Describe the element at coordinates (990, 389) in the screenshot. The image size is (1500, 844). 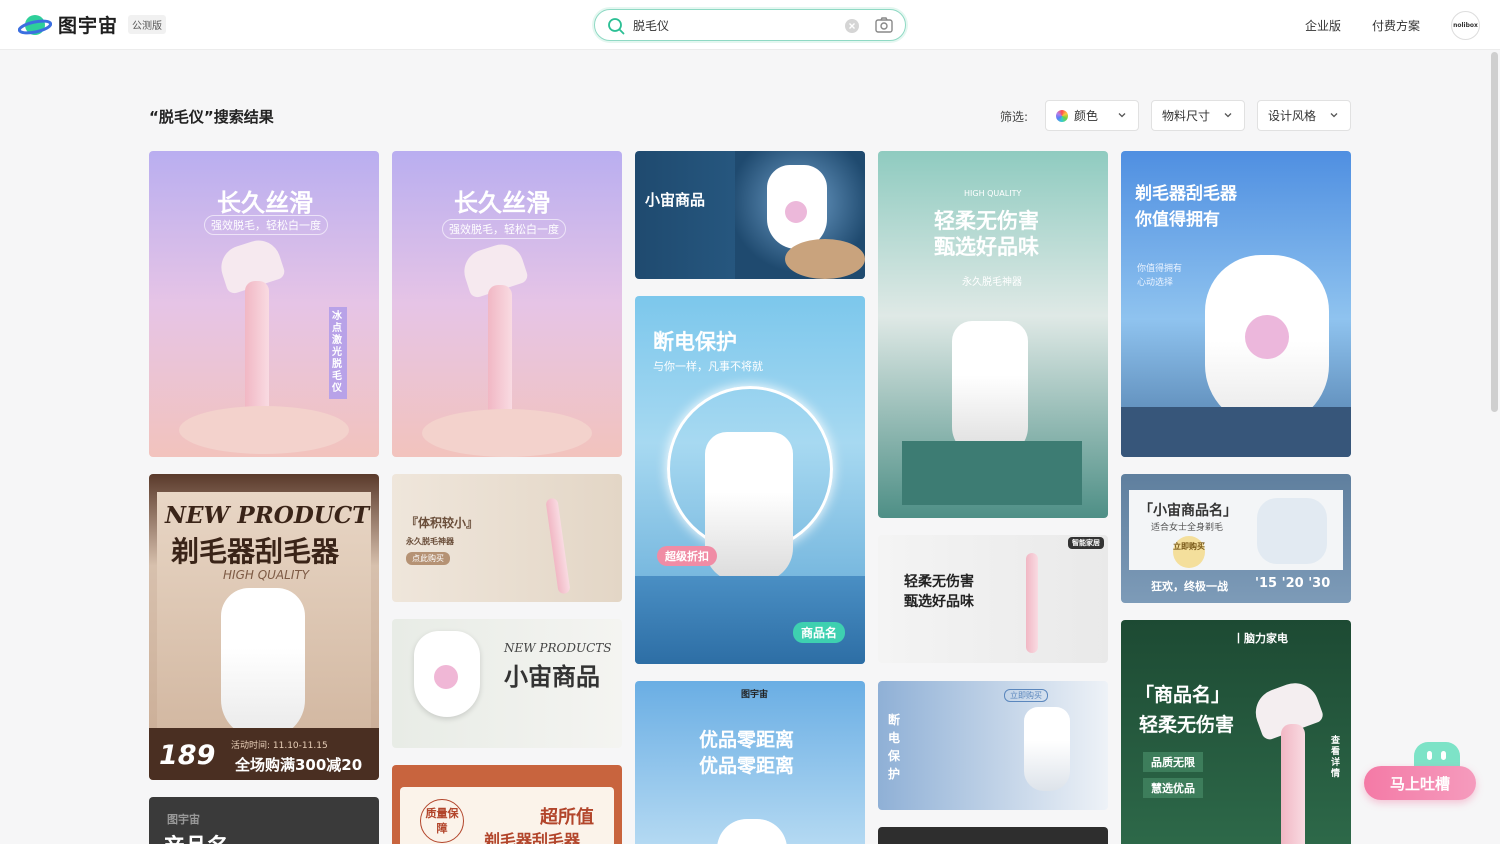
I see `card-4-device` at that location.